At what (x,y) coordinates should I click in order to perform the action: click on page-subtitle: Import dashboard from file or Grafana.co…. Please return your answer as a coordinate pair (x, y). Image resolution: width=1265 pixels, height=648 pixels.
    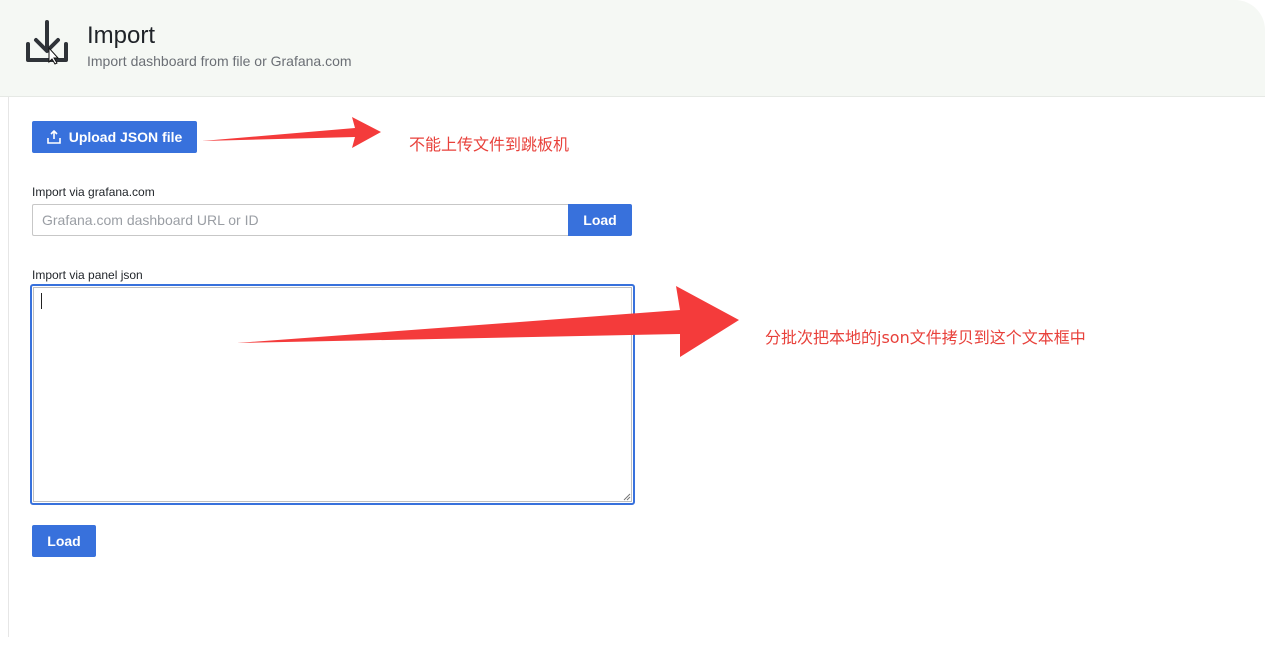
    Looking at the image, I should click on (219, 61).